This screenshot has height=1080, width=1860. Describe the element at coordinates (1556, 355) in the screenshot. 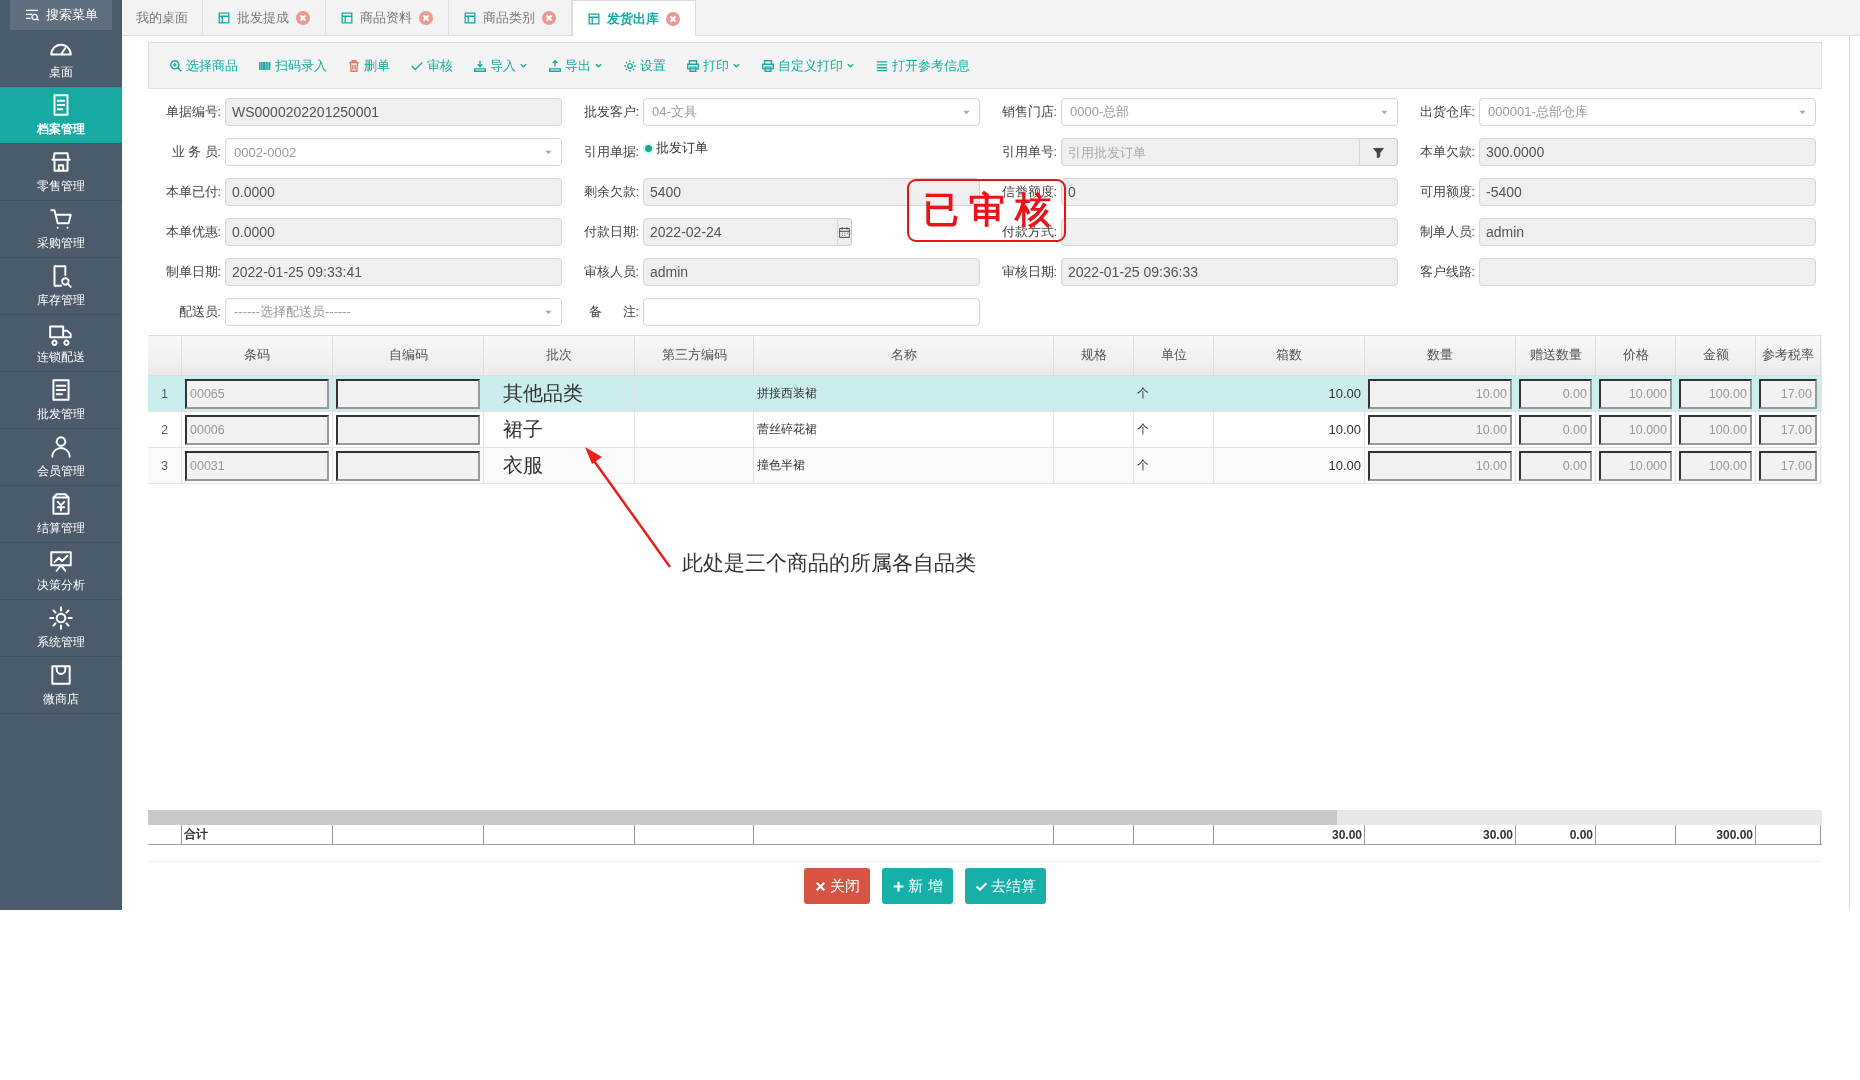

I see `column-header: 赠送数量` at that location.